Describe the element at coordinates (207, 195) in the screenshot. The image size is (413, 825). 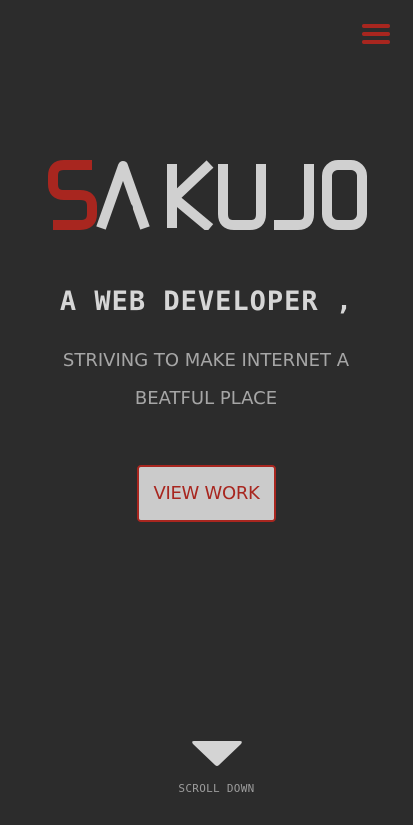
I see `sakujo-logo` at that location.